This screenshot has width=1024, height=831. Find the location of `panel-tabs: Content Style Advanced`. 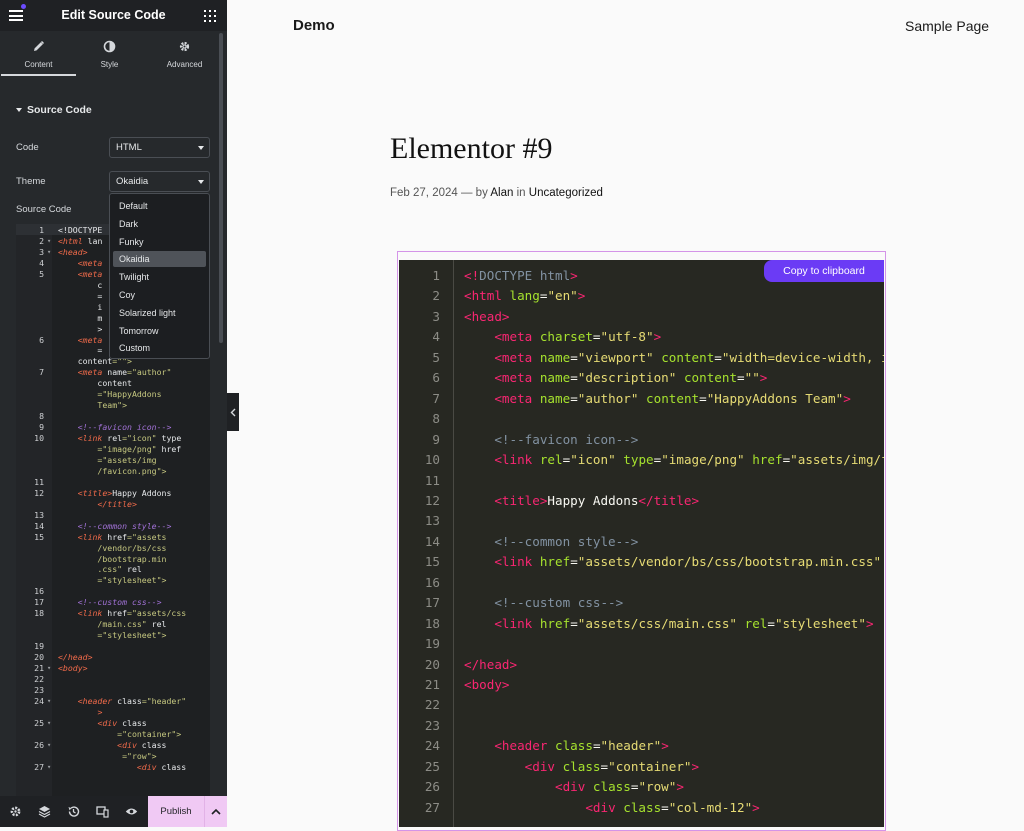

panel-tabs: Content Style Advanced is located at coordinates (113, 53).